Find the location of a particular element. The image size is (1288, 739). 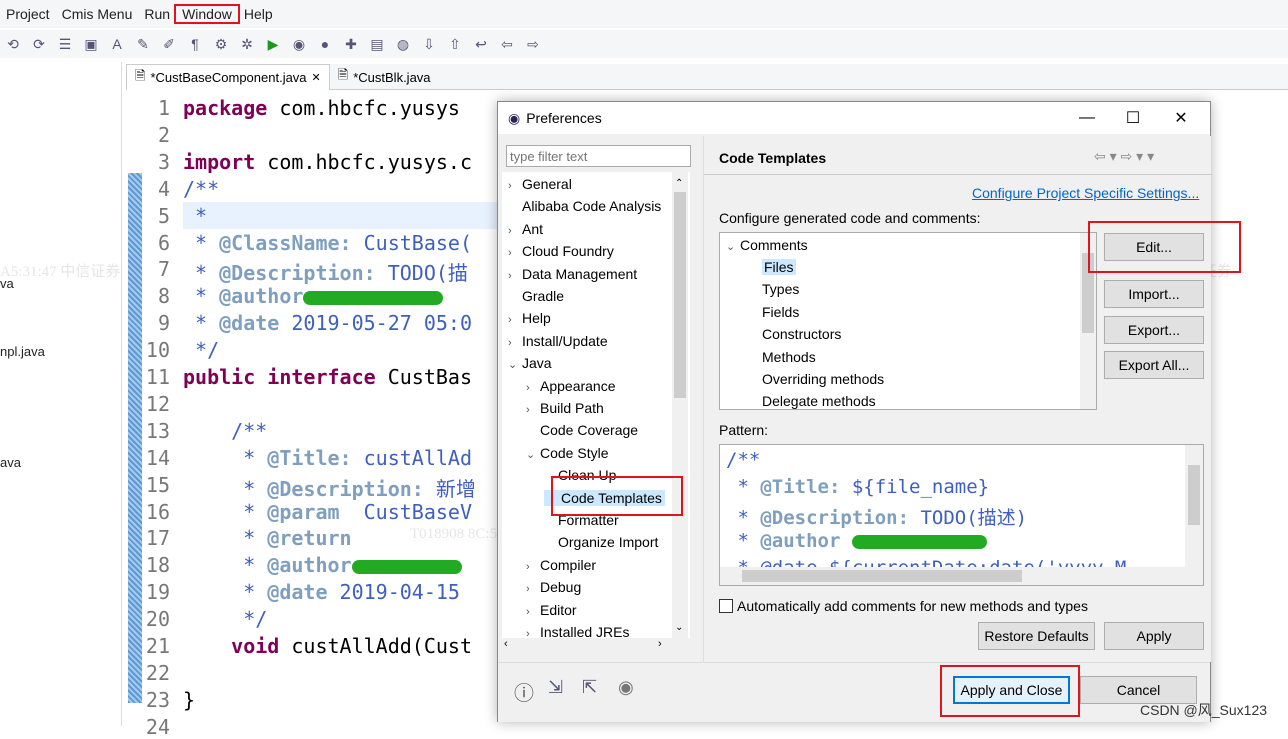

template-item: Fields is located at coordinates (780, 312).